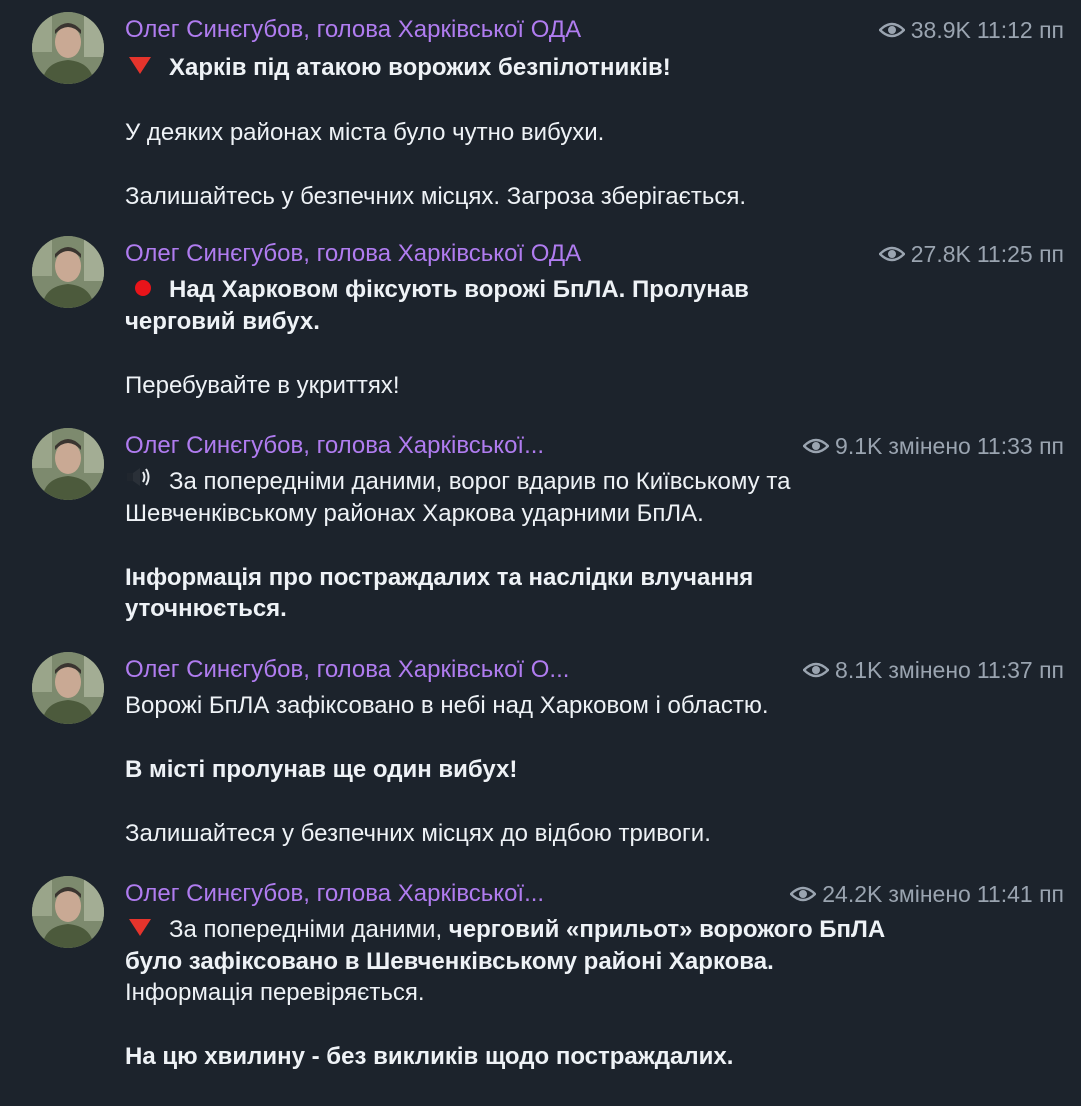 The image size is (1081, 1106). Describe the element at coordinates (1020, 670) in the screenshot. I see `message-time: 11:37 пп` at that location.